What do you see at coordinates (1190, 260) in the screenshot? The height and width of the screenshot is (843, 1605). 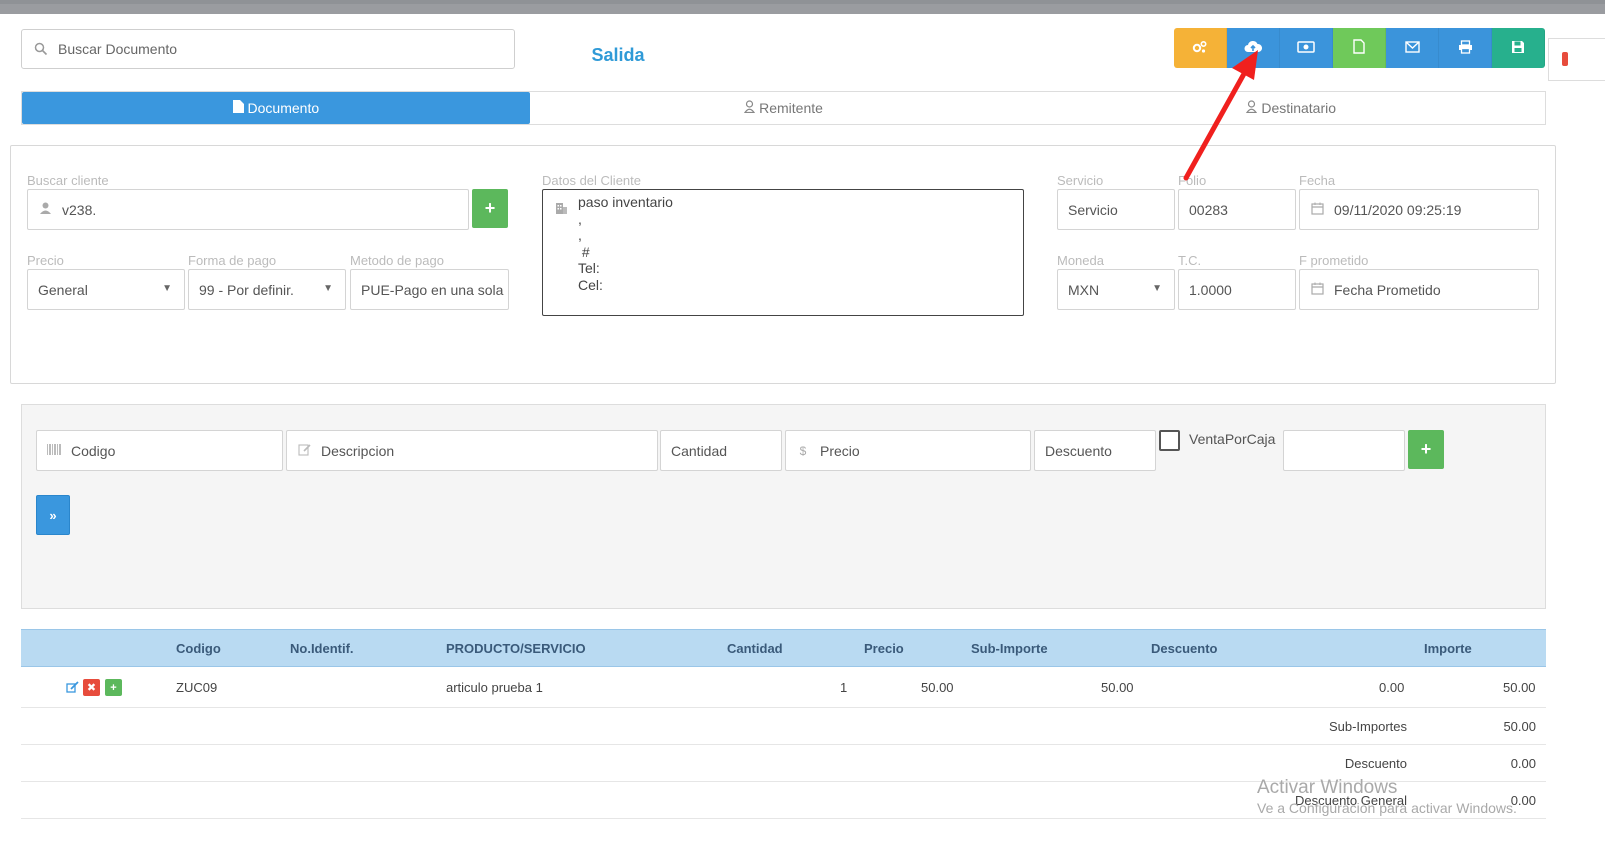 I see `tc-label: T.C.` at bounding box center [1190, 260].